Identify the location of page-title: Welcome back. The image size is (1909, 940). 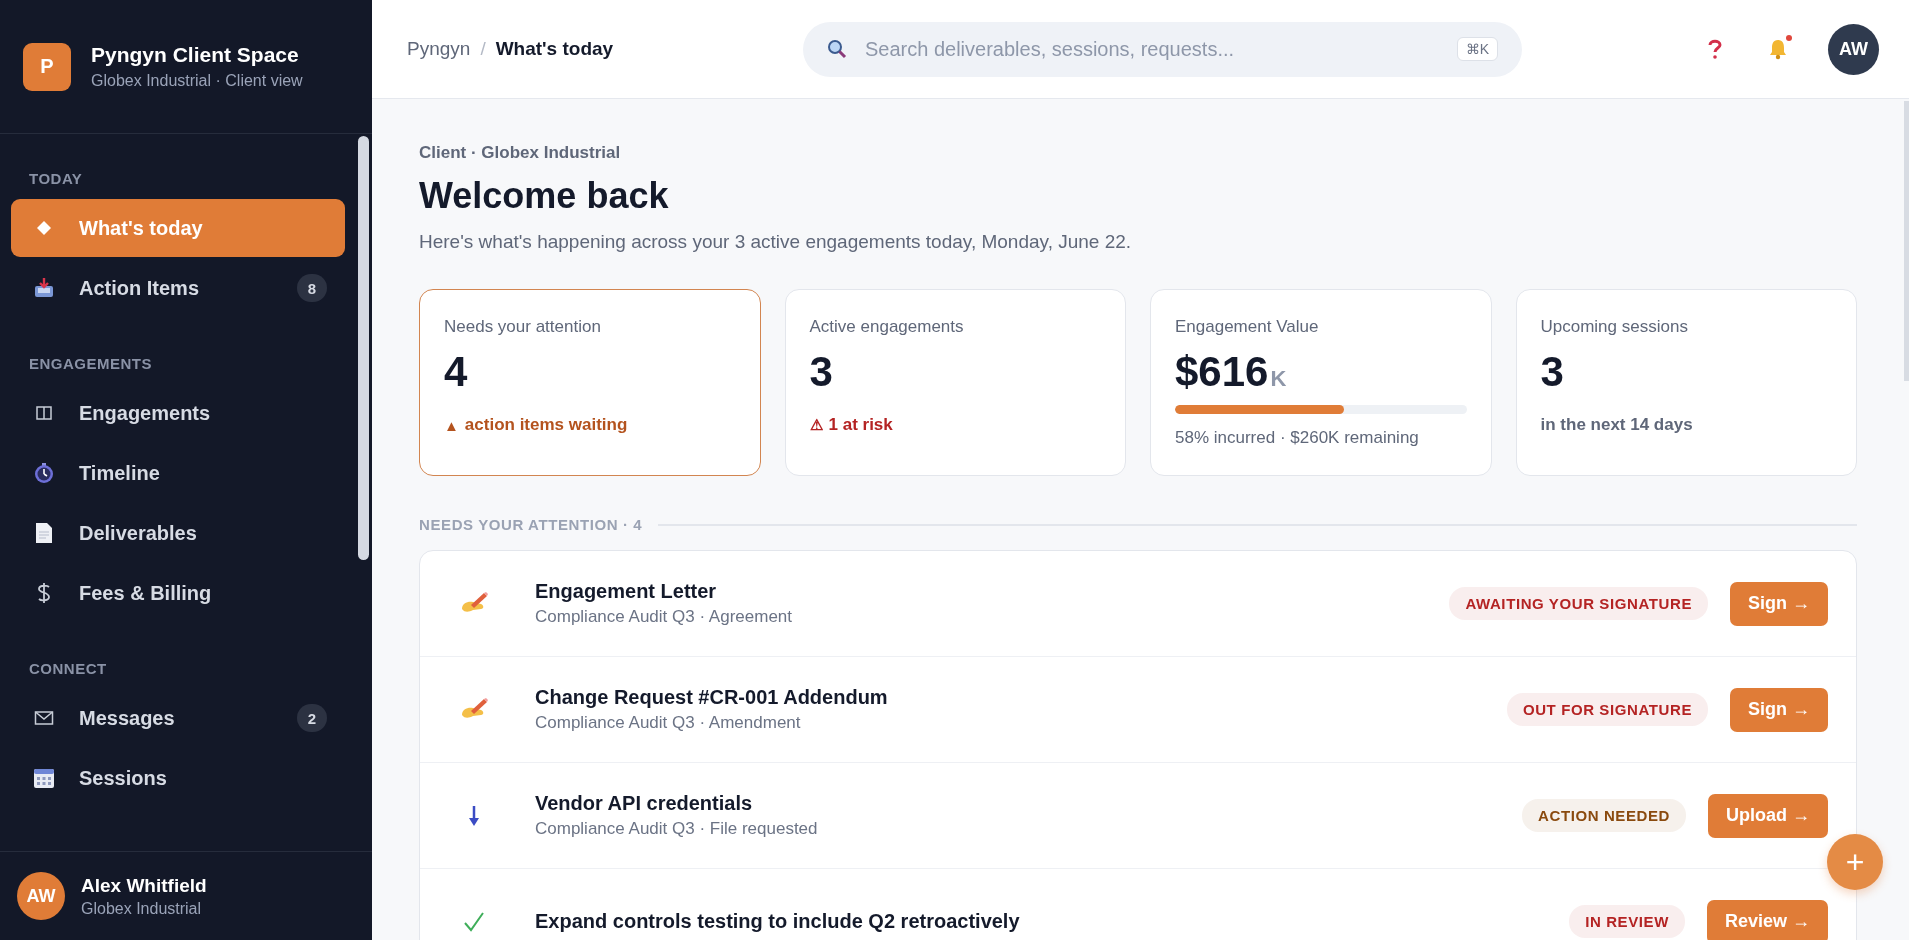
(544, 196).